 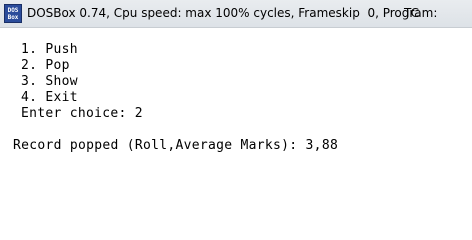 I want to click on dosbox-icon: DOS Box, so click(x=13, y=13).